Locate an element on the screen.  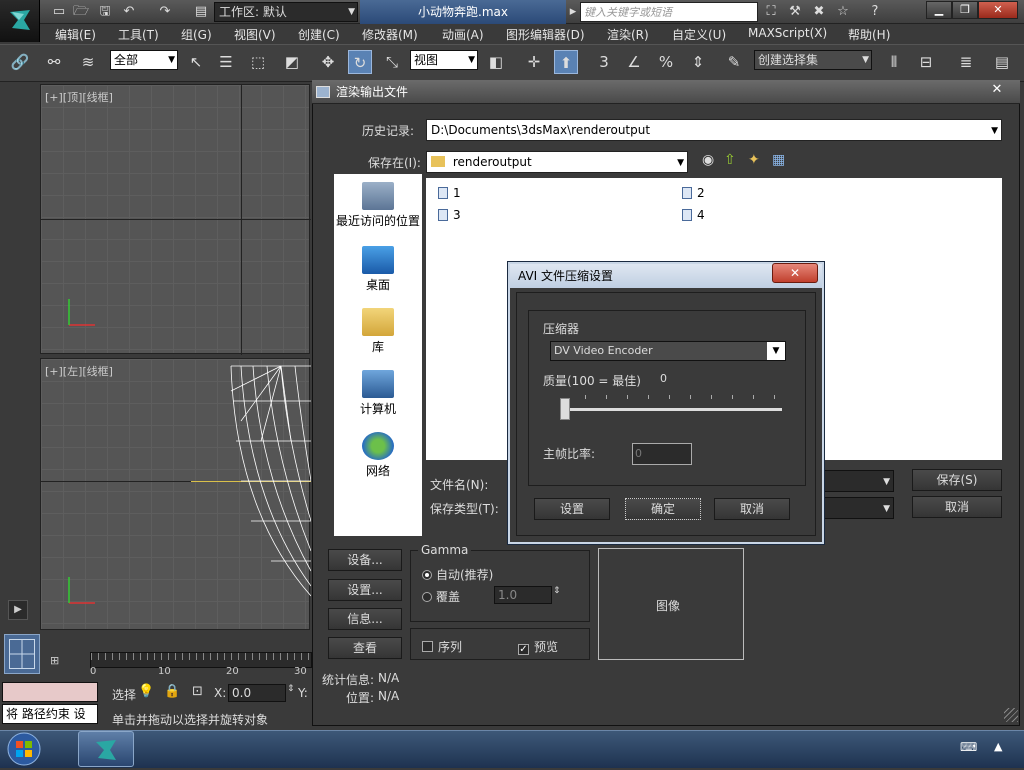
avi-close-button: ✕ is located at coordinates (795, 273).